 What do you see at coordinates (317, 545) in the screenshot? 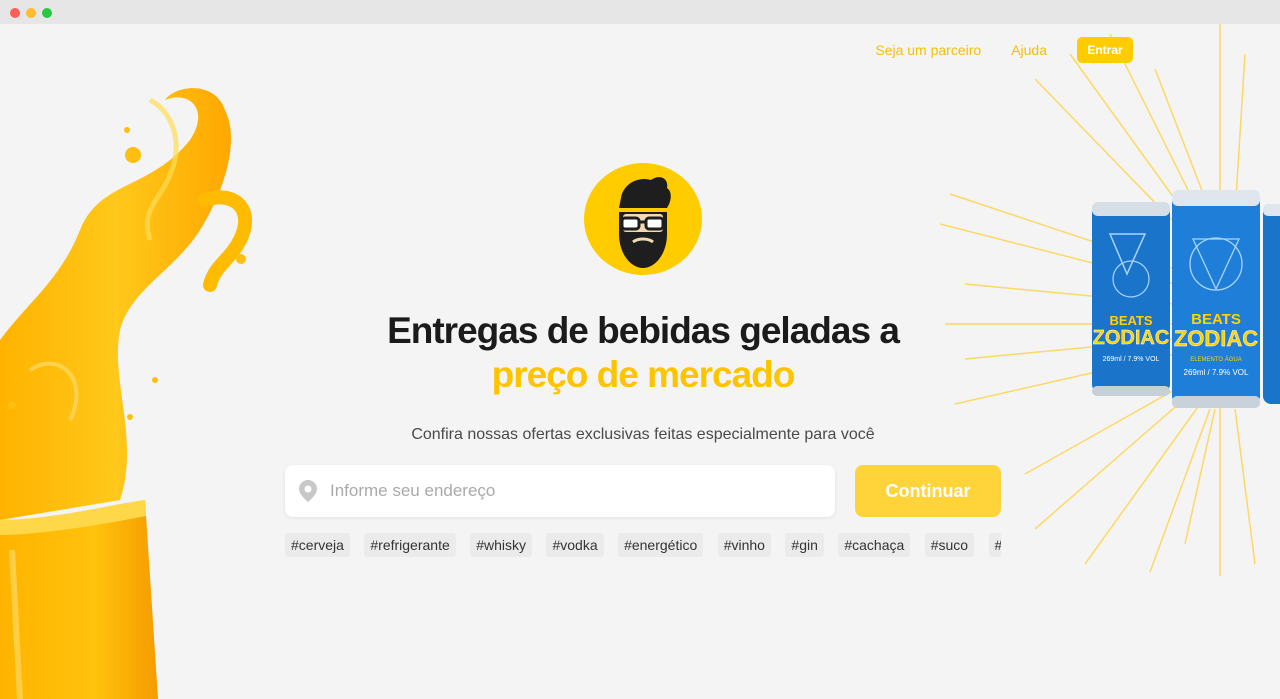
I see `tag-cerveja: #cerveja` at bounding box center [317, 545].